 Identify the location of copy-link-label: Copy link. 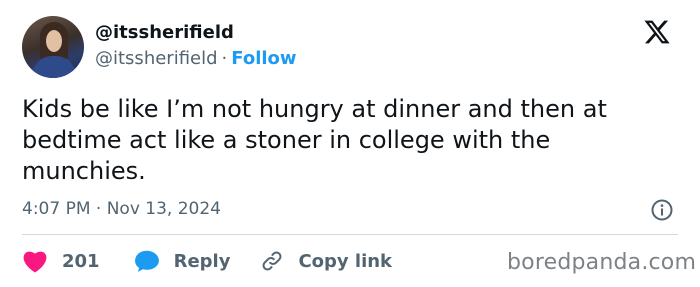
(345, 261).